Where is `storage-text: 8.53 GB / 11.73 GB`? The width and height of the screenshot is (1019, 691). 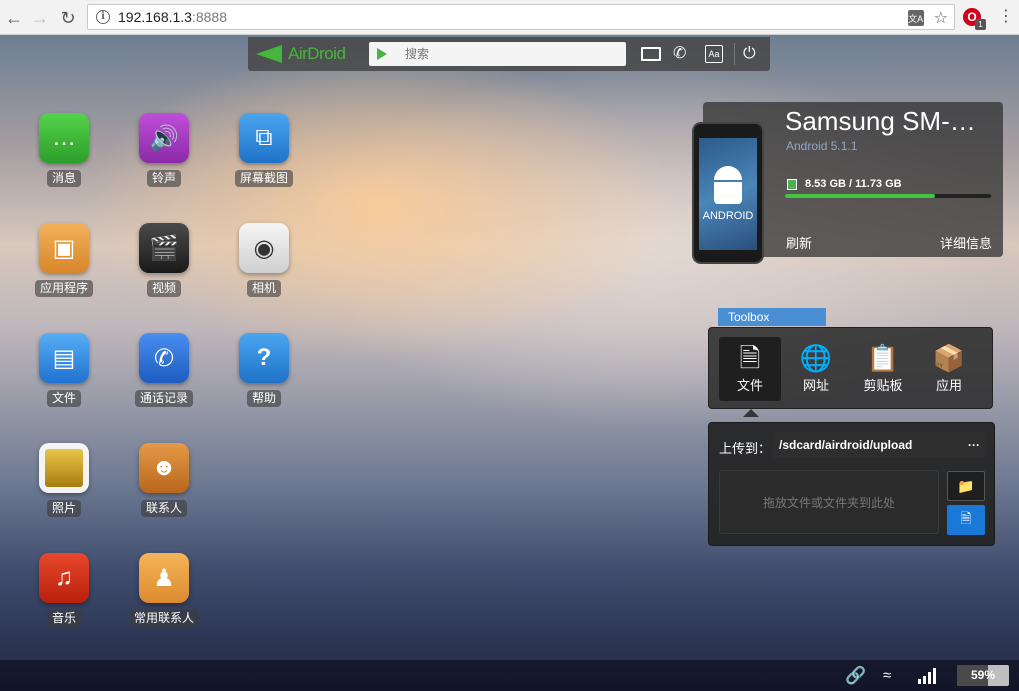
storage-text: 8.53 GB / 11.73 GB is located at coordinates (853, 184).